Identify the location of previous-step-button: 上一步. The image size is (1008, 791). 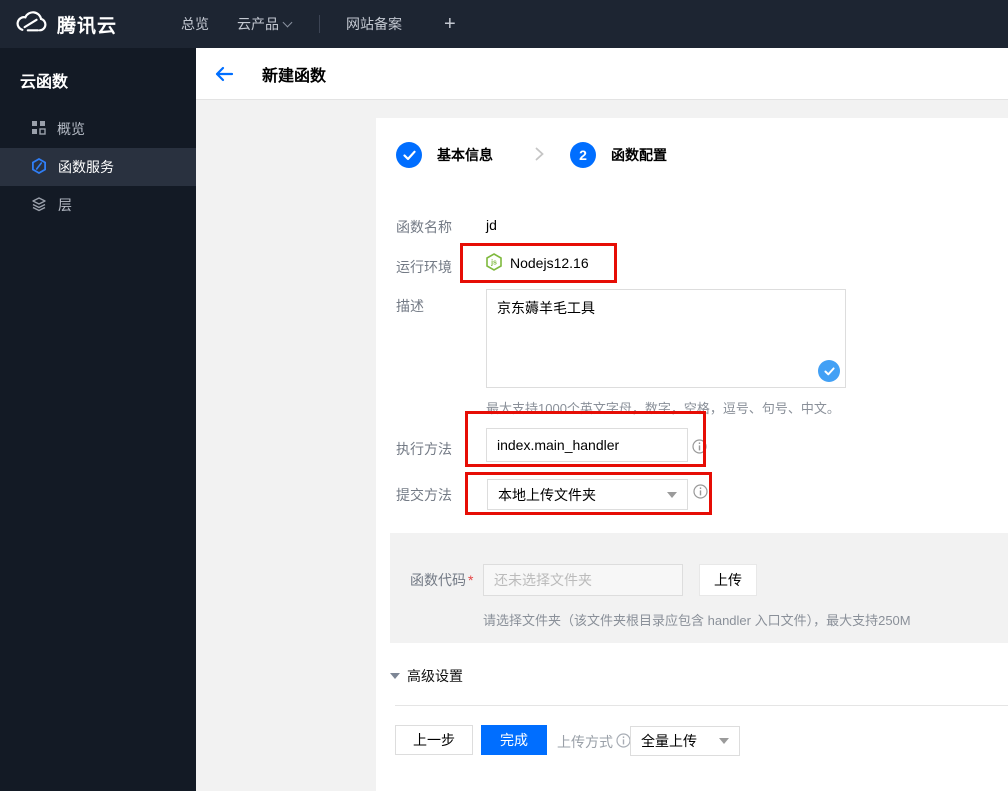
(434, 740).